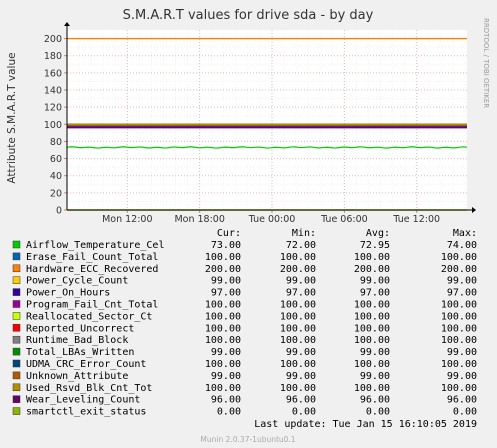 The width and height of the screenshot is (497, 448). Describe the element at coordinates (12, 117) in the screenshot. I see `y-axis-label: Attribute S.M.A.R.T value` at that location.